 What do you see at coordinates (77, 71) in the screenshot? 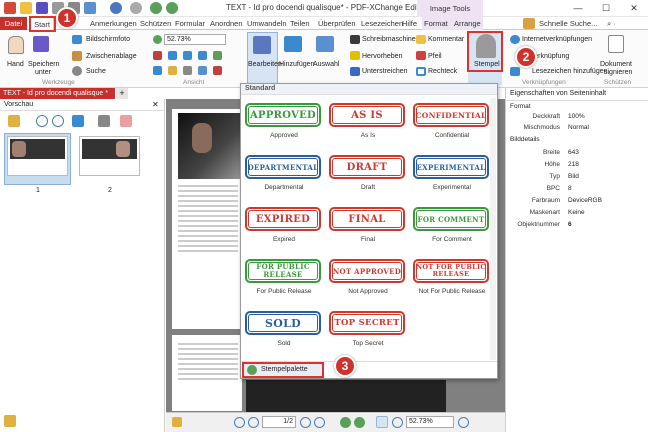
I see `find-icon` at bounding box center [77, 71].